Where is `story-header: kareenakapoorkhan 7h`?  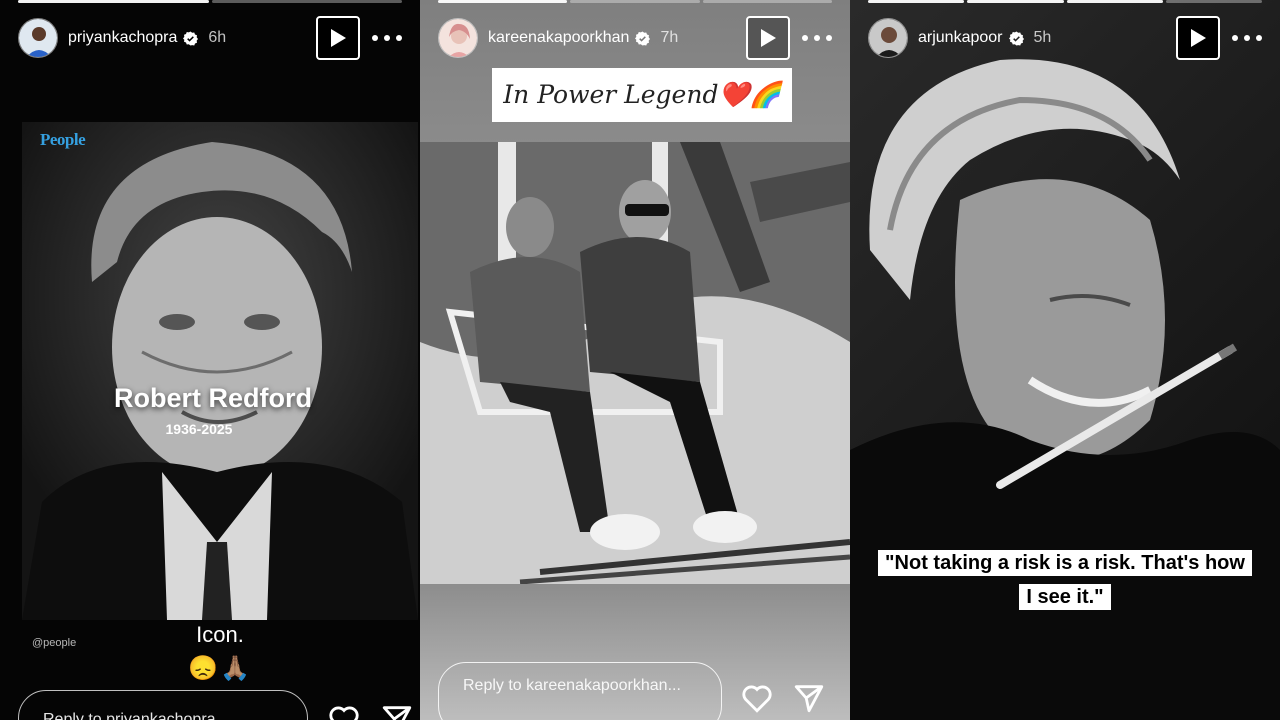 story-header: kareenakapoorkhan 7h is located at coordinates (635, 38).